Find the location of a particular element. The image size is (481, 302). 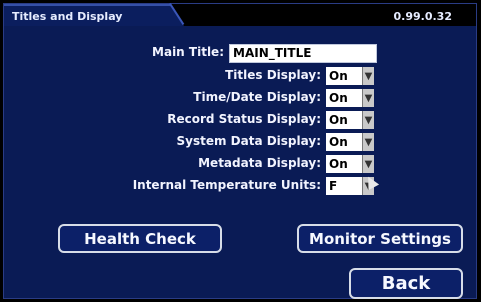

time-date-display-value: On is located at coordinates (344, 98).